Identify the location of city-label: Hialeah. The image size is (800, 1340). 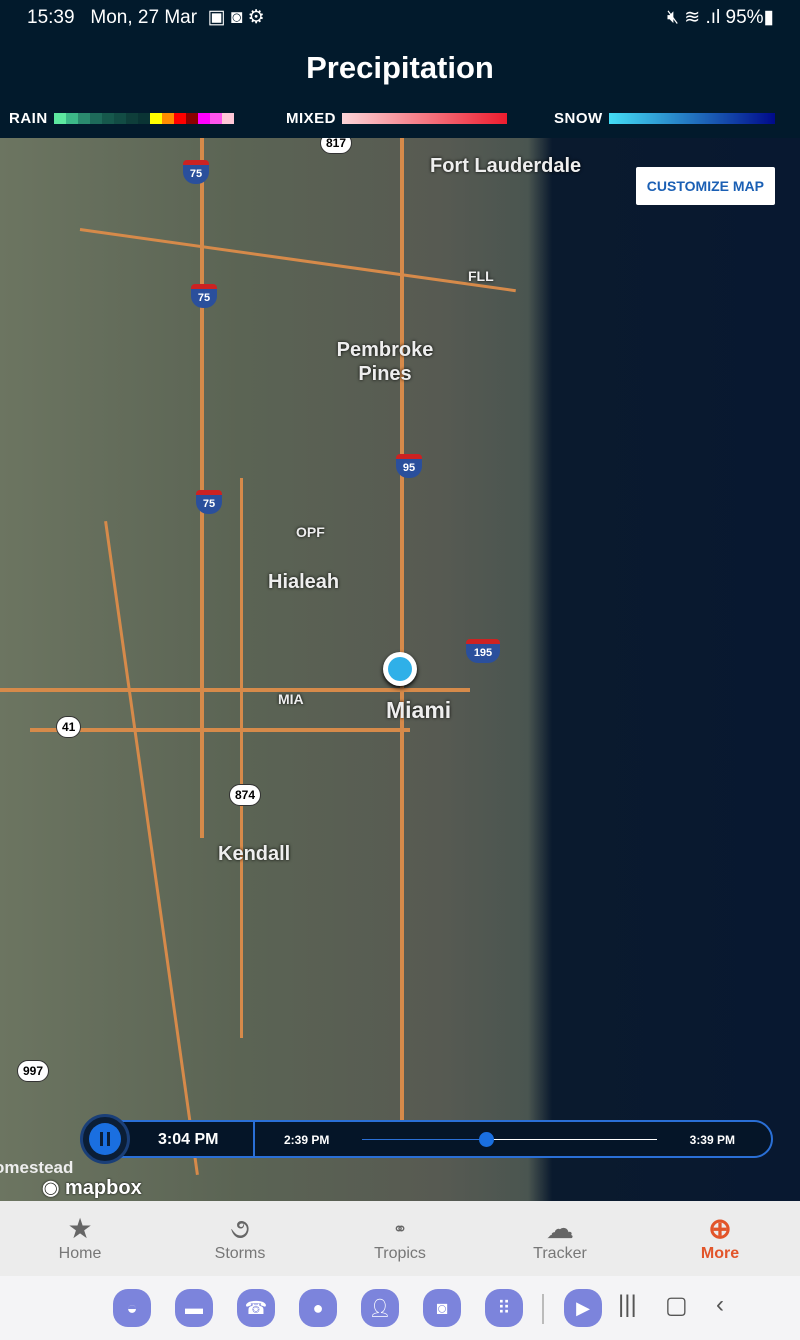
(304, 582).